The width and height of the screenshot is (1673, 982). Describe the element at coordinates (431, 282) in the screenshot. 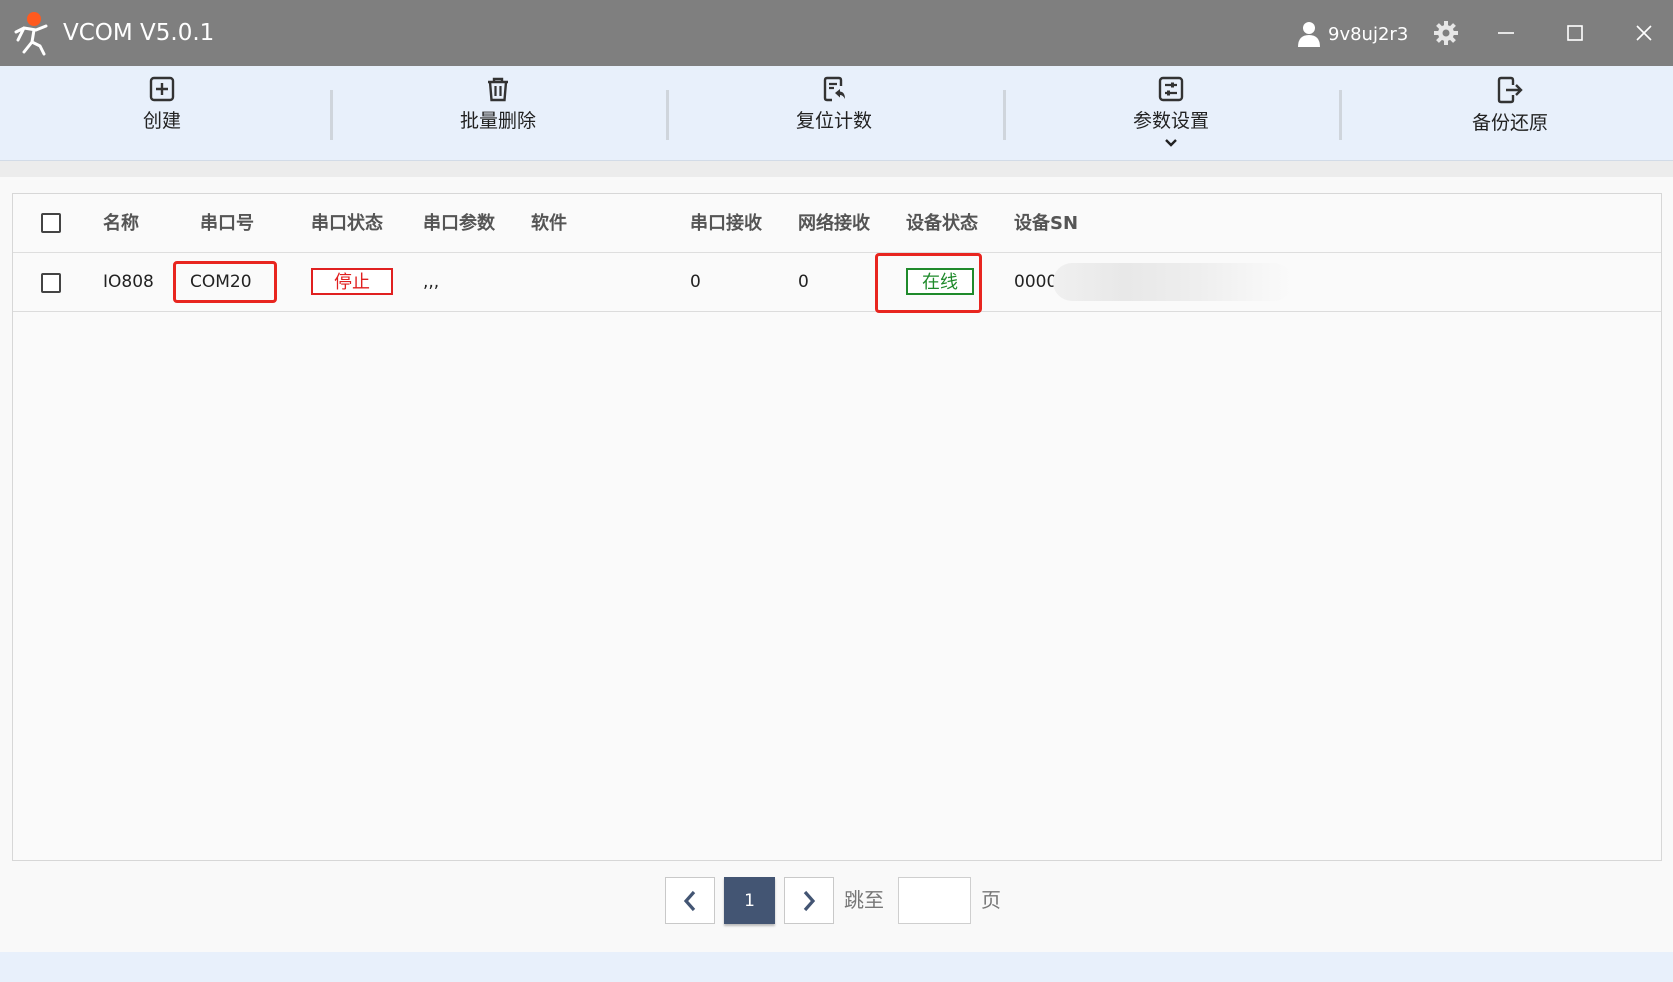

I see `cell-com-params: ,,,` at that location.